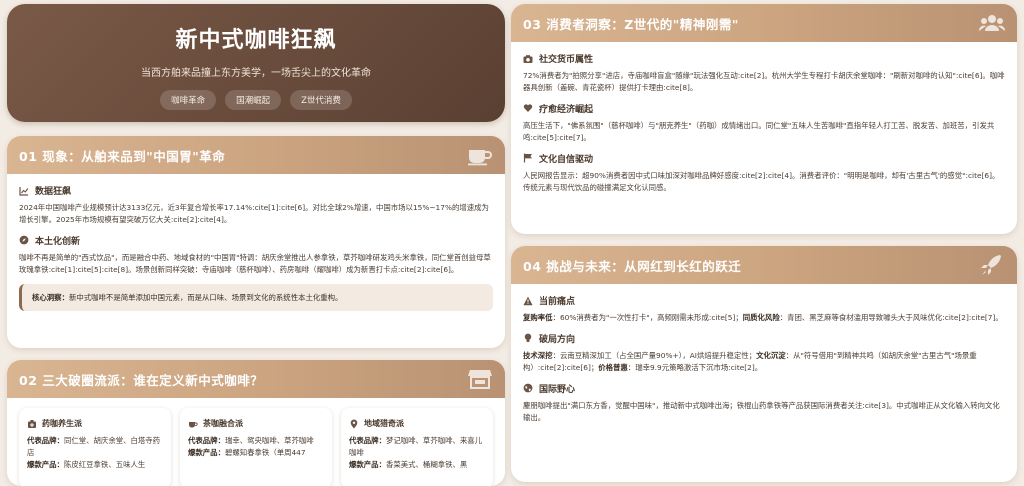 The width and height of the screenshot is (1024, 486). What do you see at coordinates (321, 100) in the screenshot?
I see `tag-gen-z: Z世代消费` at bounding box center [321, 100].